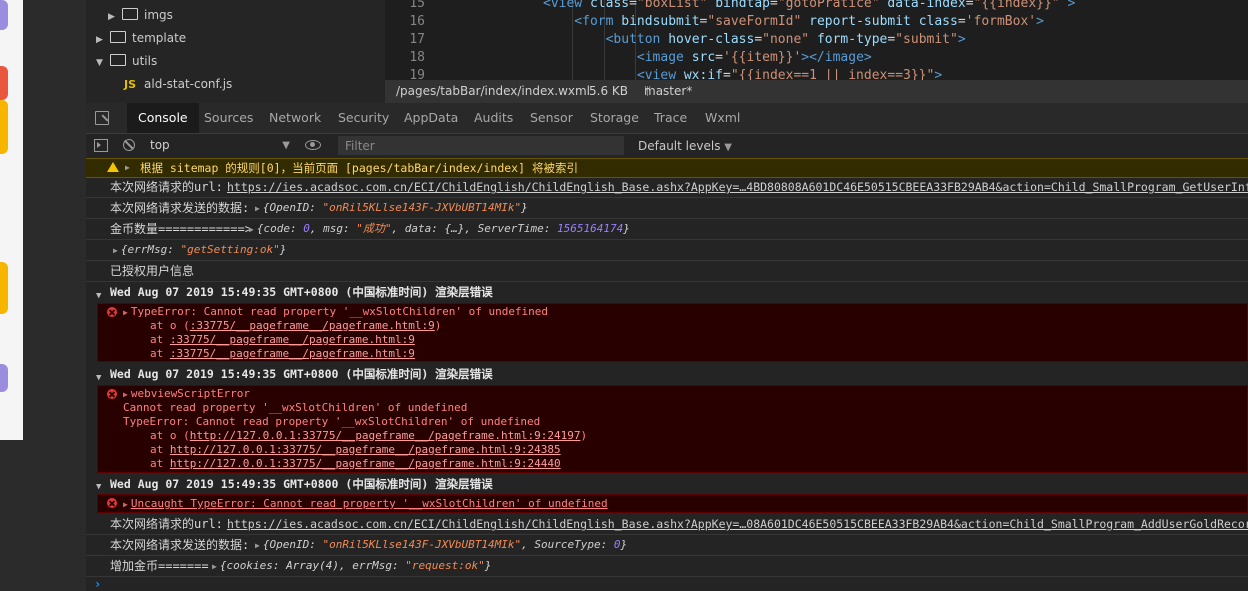  I want to click on stack-prefix: at o (, so click(170, 435).